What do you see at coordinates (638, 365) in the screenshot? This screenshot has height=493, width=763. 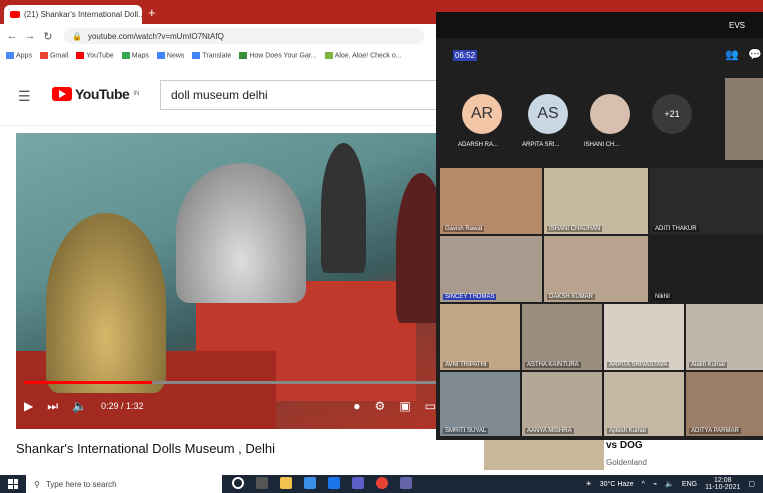 I see `participant-name: ARPITA SRIVASTAVA` at bounding box center [638, 365].